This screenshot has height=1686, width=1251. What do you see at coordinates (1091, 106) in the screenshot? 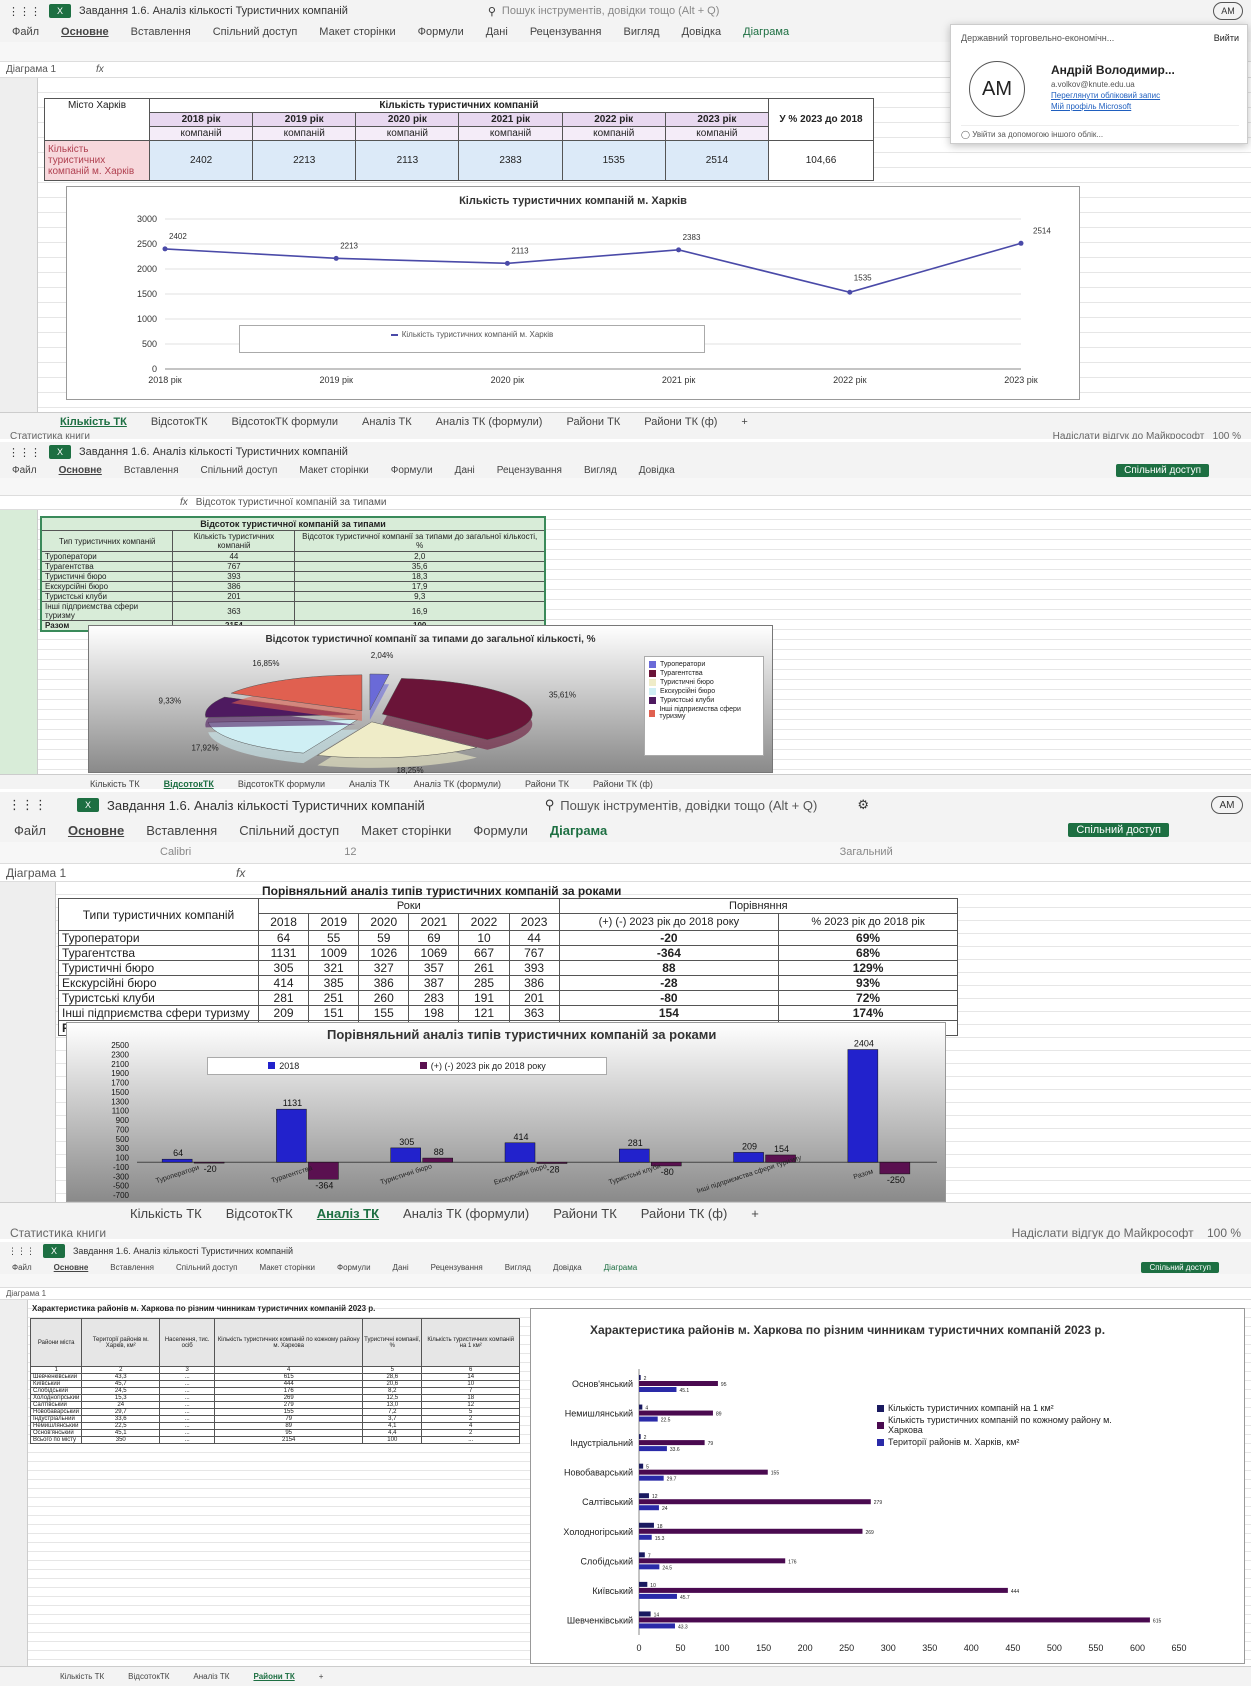
I see `popup-my-account: Мій профіль Microsoft` at bounding box center [1091, 106].